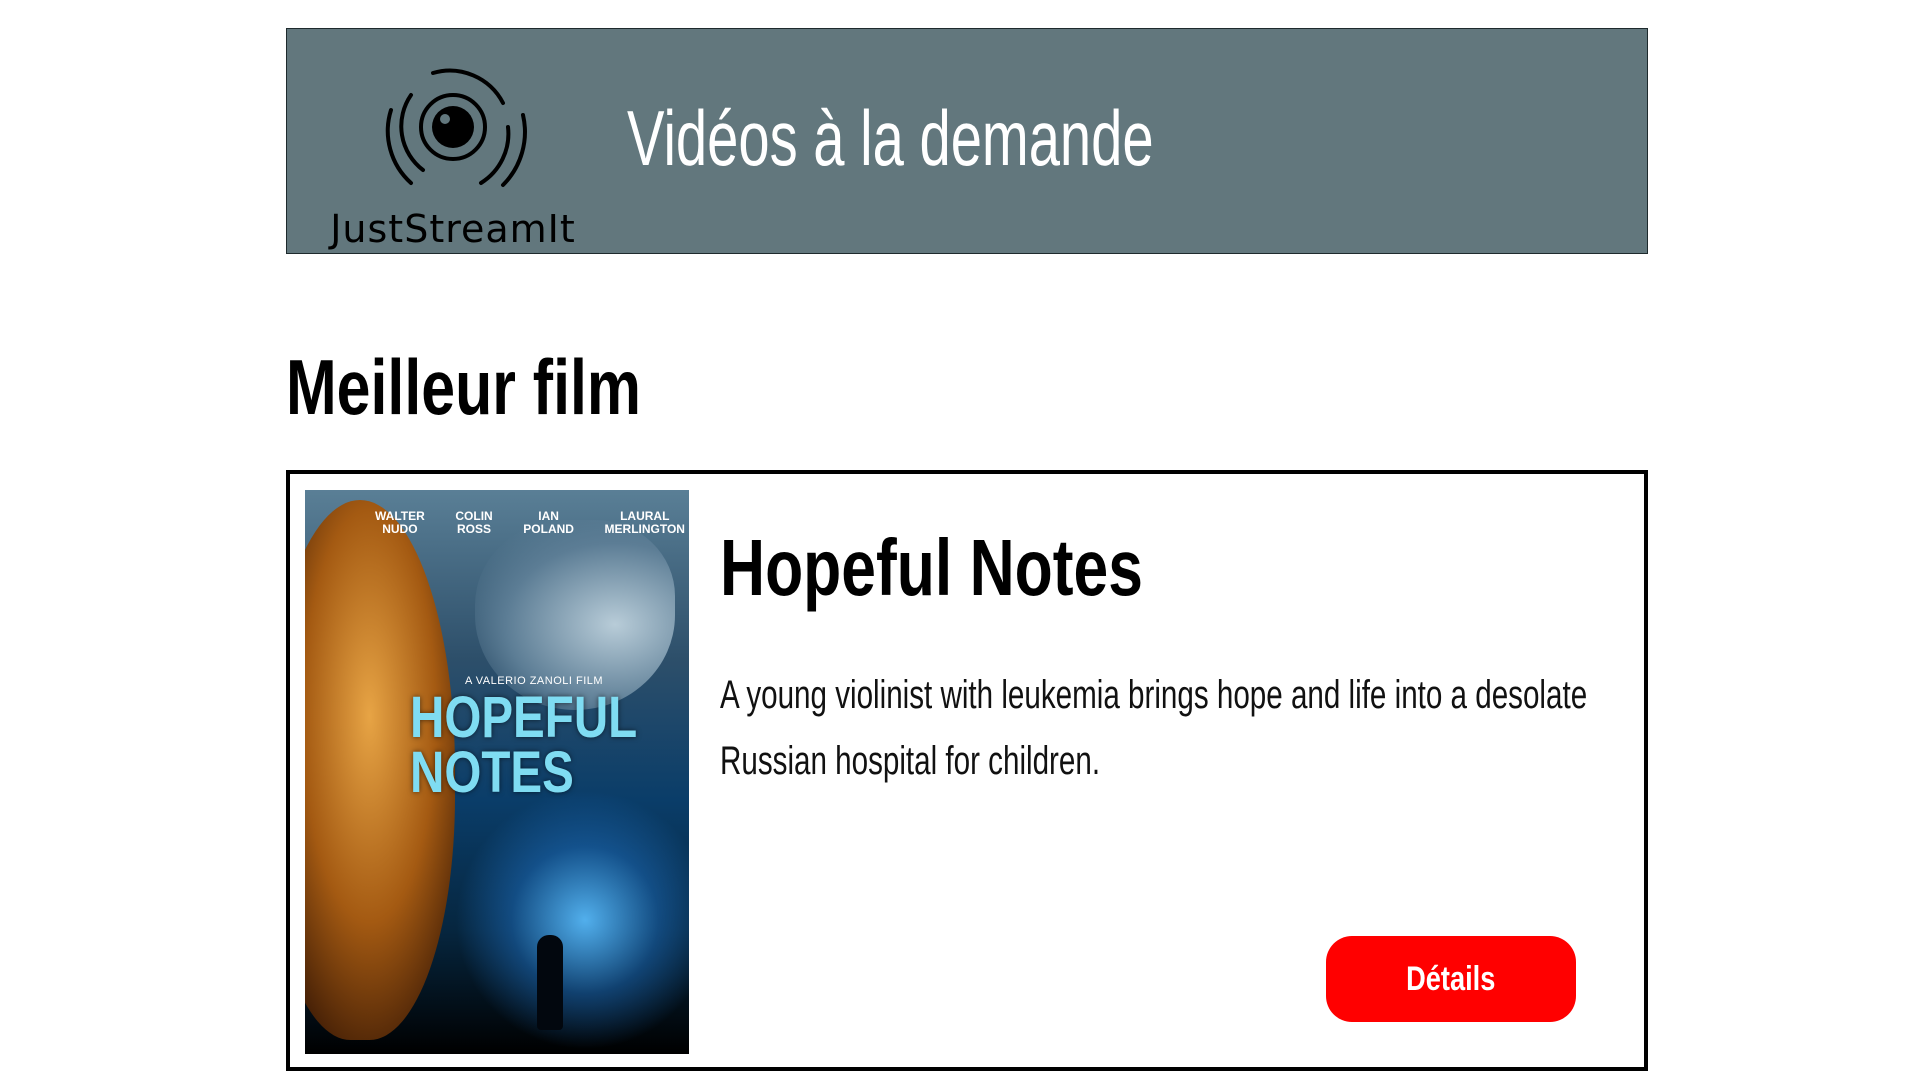  What do you see at coordinates (456, 127) in the screenshot?
I see `camera-lens-icon` at bounding box center [456, 127].